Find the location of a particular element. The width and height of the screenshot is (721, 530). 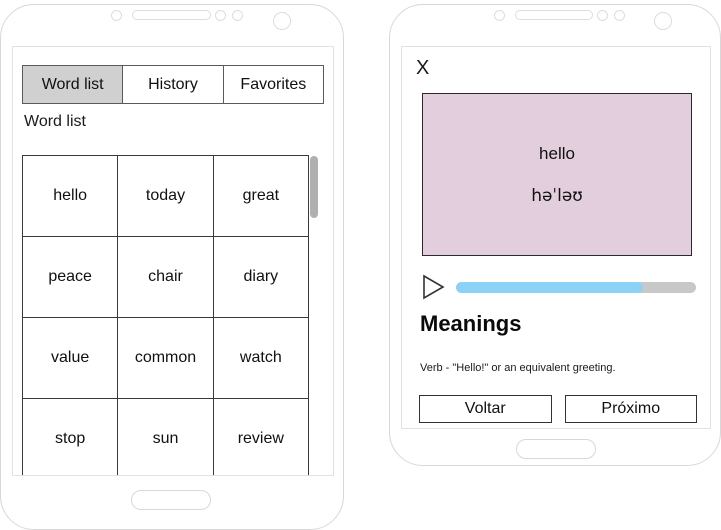

word-cell: chair is located at coordinates (165, 277).